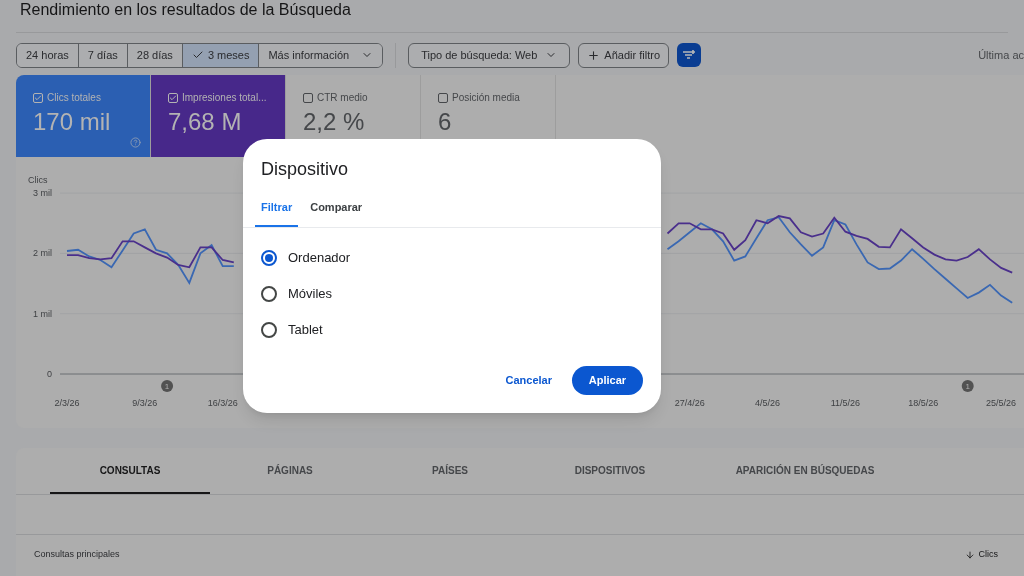 This screenshot has width=1024, height=576. What do you see at coordinates (319, 257) in the screenshot?
I see `radio-label: Ordenador` at bounding box center [319, 257].